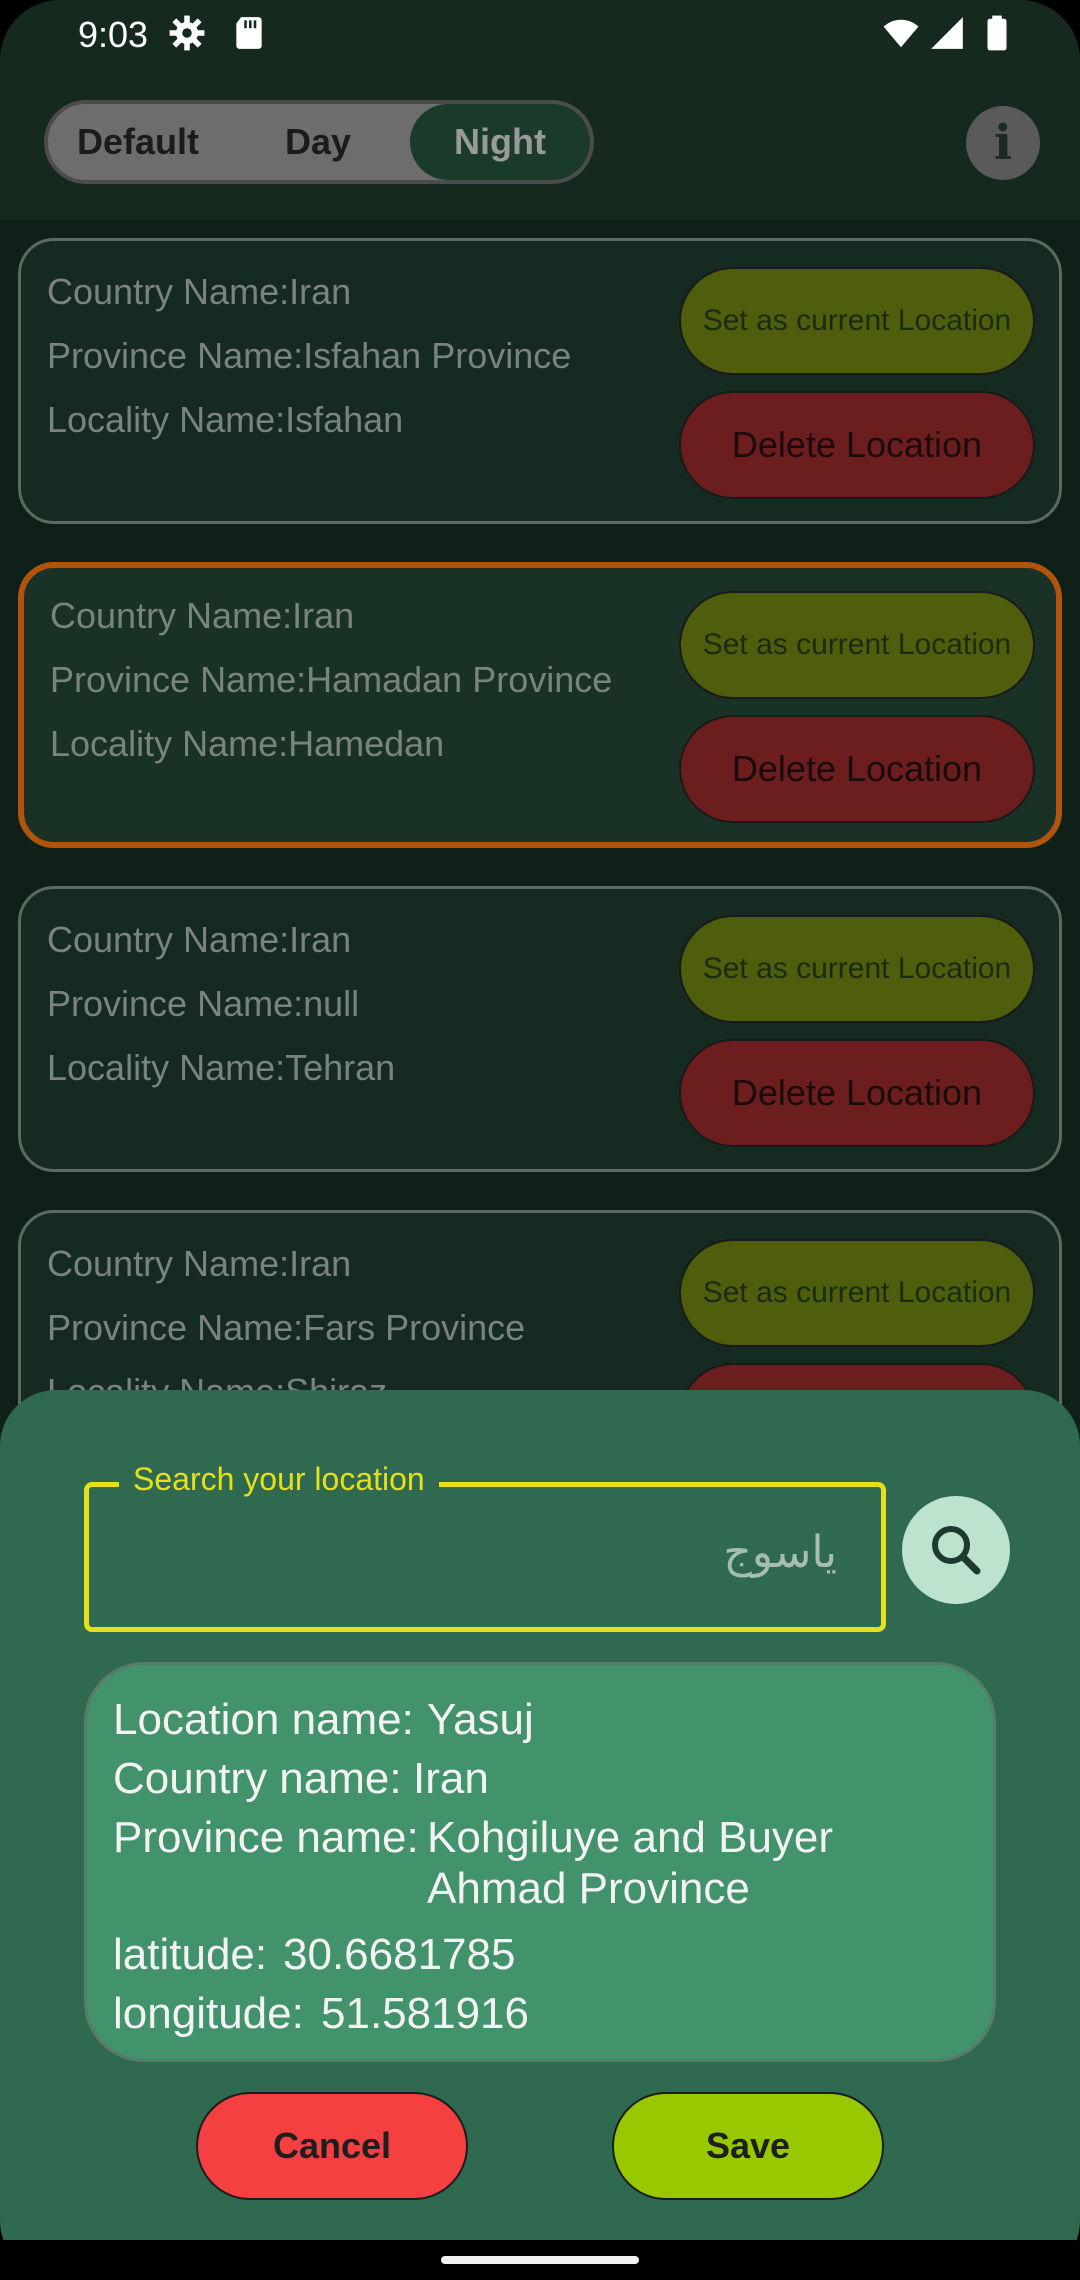 The image size is (1080, 2280). I want to click on theme-option-night: Night, so click(500, 142).